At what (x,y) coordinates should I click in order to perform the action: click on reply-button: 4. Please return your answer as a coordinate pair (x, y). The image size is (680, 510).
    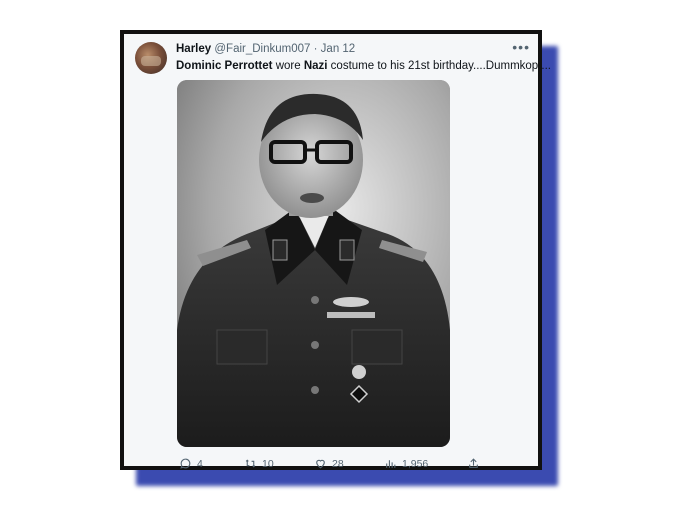
    Looking at the image, I should click on (191, 463).